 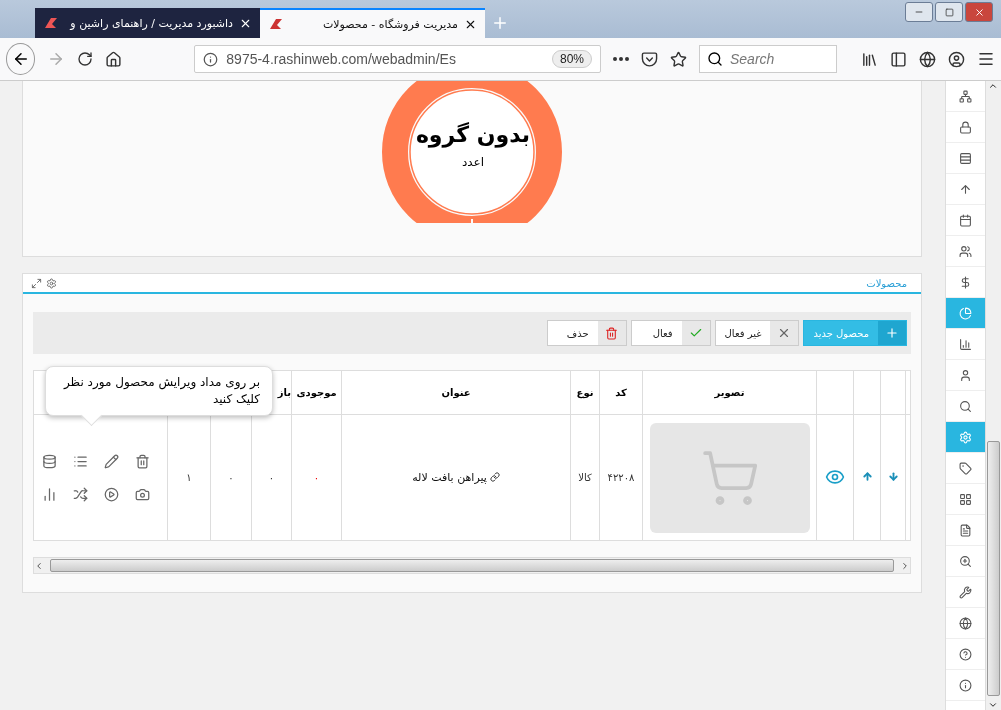 What do you see at coordinates (372, 23) in the screenshot?
I see `browser-tab: مدیریت فروشگاه - محصولات` at bounding box center [372, 23].